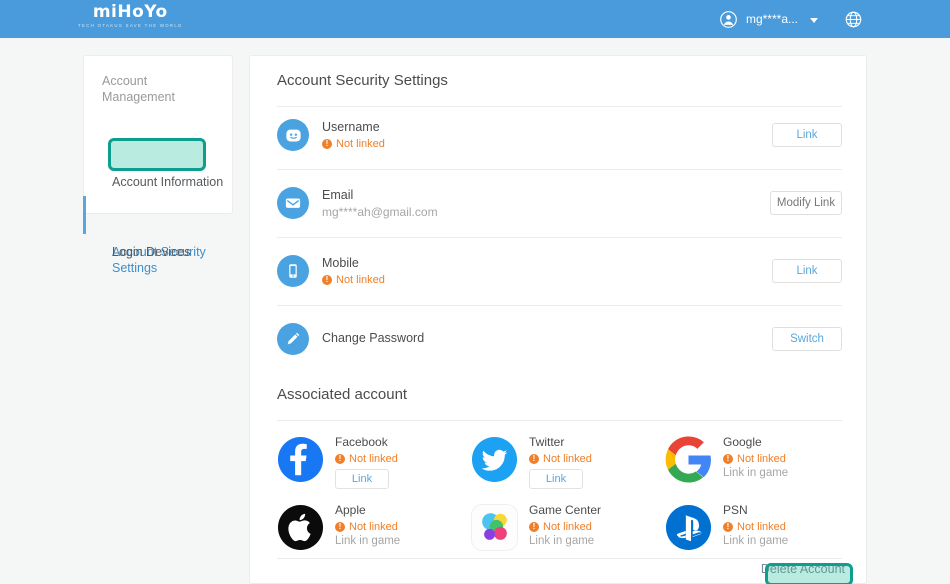 The height and width of the screenshot is (584, 950). I want to click on switch-password-button: Switch, so click(807, 339).